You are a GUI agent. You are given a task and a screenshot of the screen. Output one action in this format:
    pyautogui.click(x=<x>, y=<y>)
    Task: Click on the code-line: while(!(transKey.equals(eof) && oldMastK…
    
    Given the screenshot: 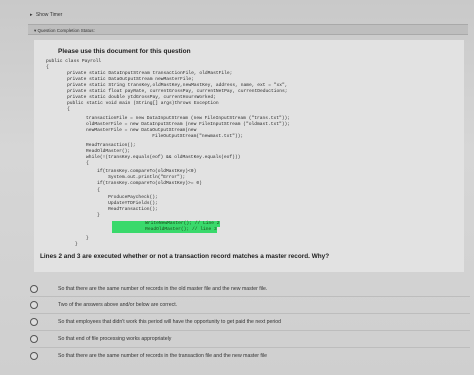 What is the action you would take?
    pyautogui.click(x=152, y=157)
    